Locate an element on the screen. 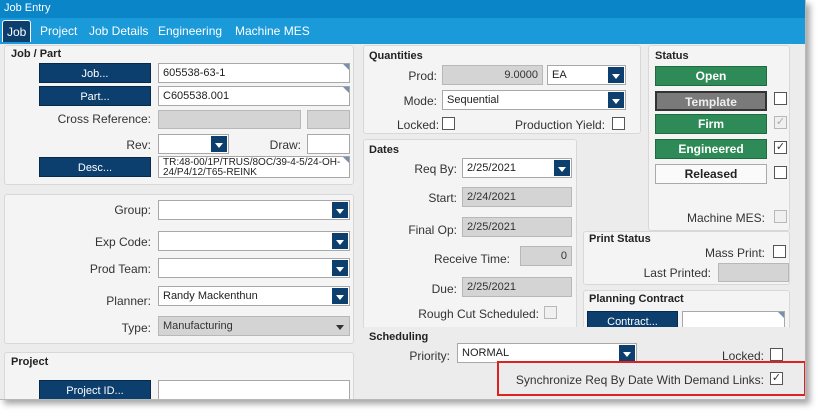 The image size is (822, 415). part-value: C605538.001 is located at coordinates (196, 96).